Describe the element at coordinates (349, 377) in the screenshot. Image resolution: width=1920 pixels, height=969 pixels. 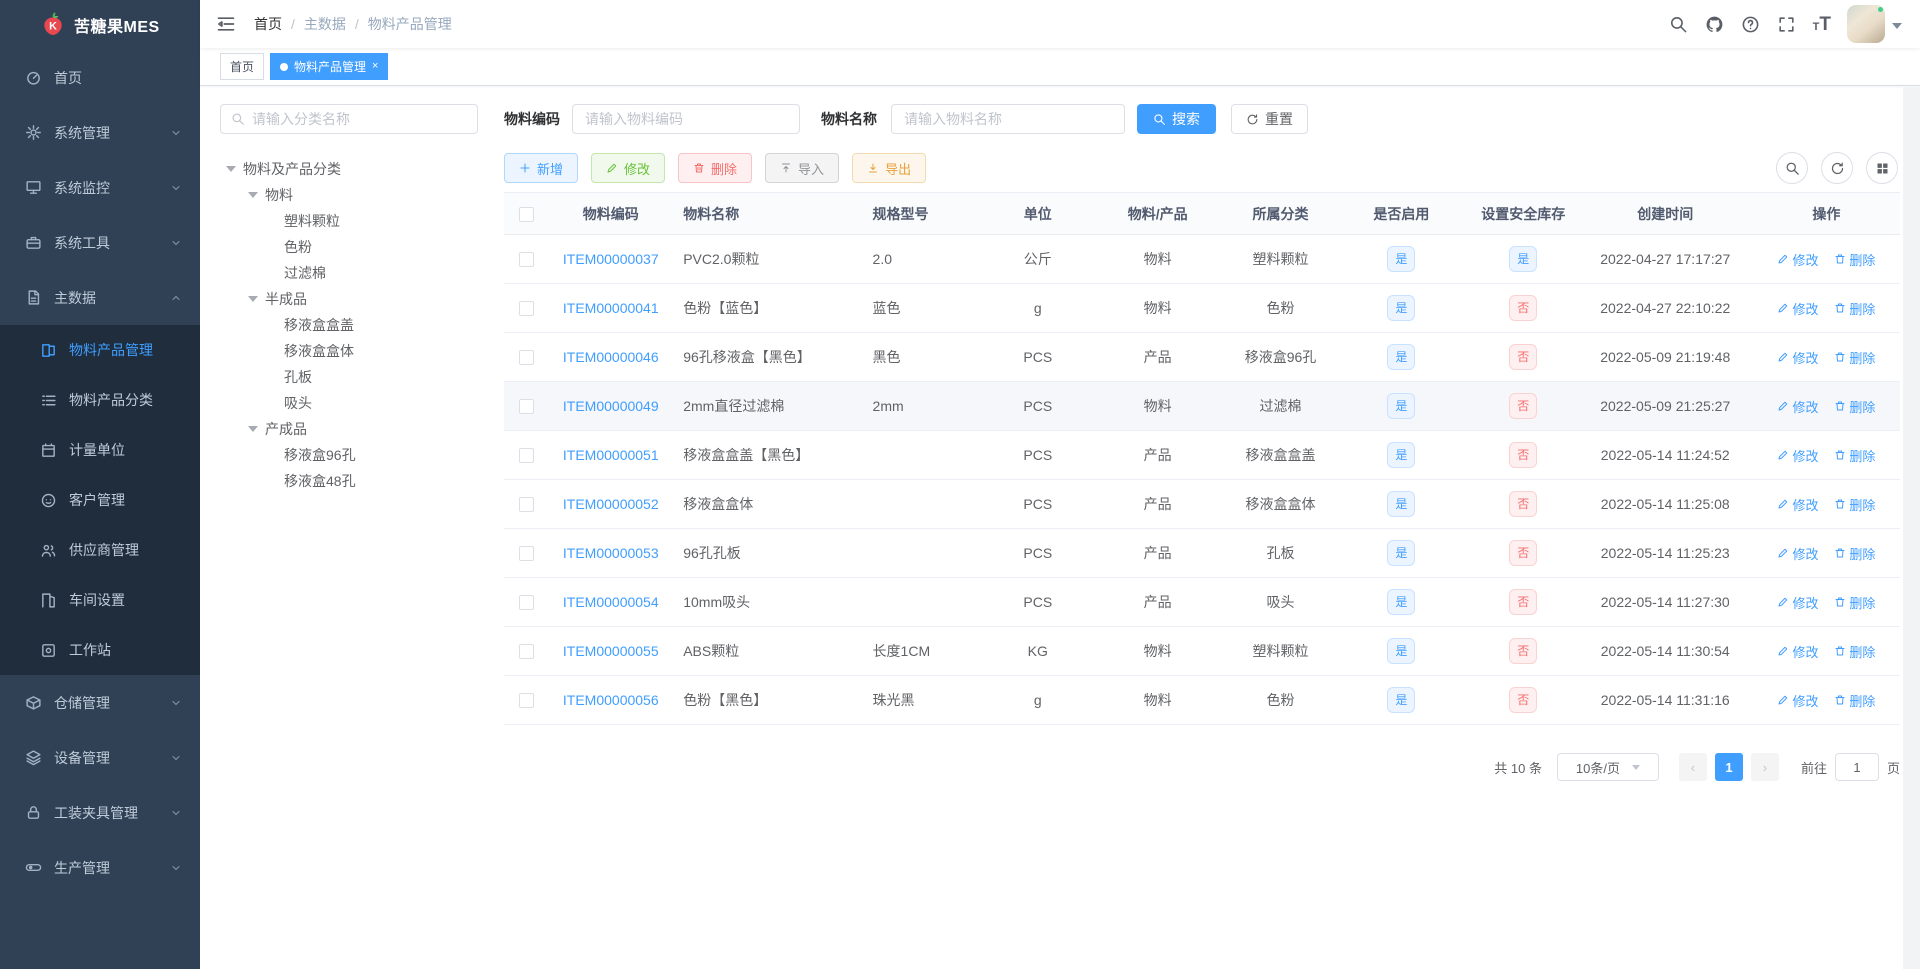
I see `tree-node: 孔板` at that location.